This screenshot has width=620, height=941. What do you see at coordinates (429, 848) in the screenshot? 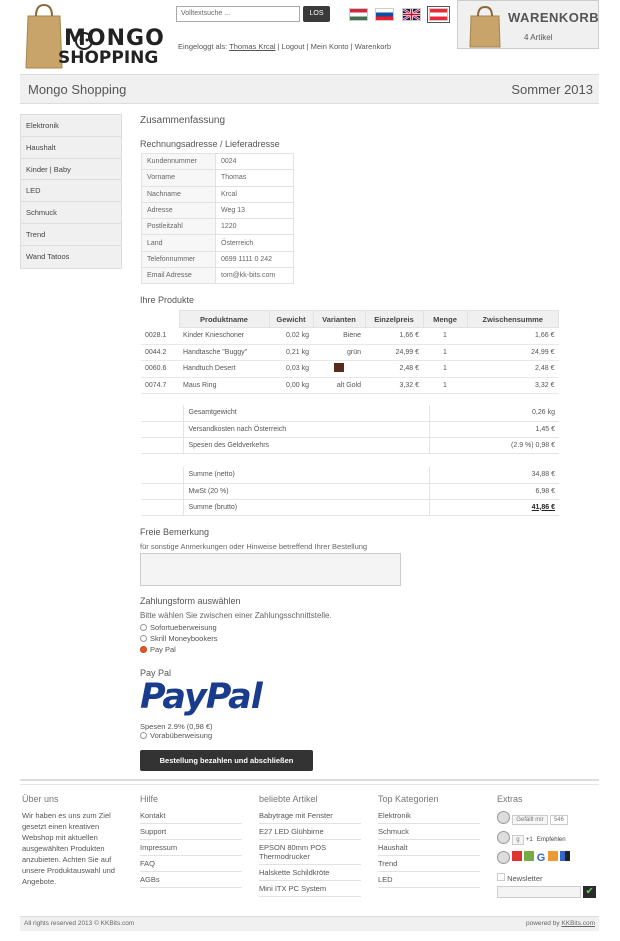
I see `footer-category-item: Haushalt` at bounding box center [429, 848].